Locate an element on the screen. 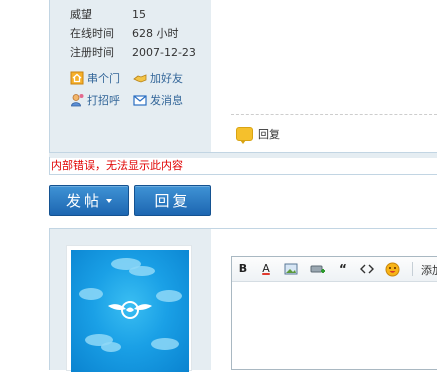 Image resolution: width=437 pixels, height=372 pixels. add-friend-link: 加好友 is located at coordinates (158, 78).